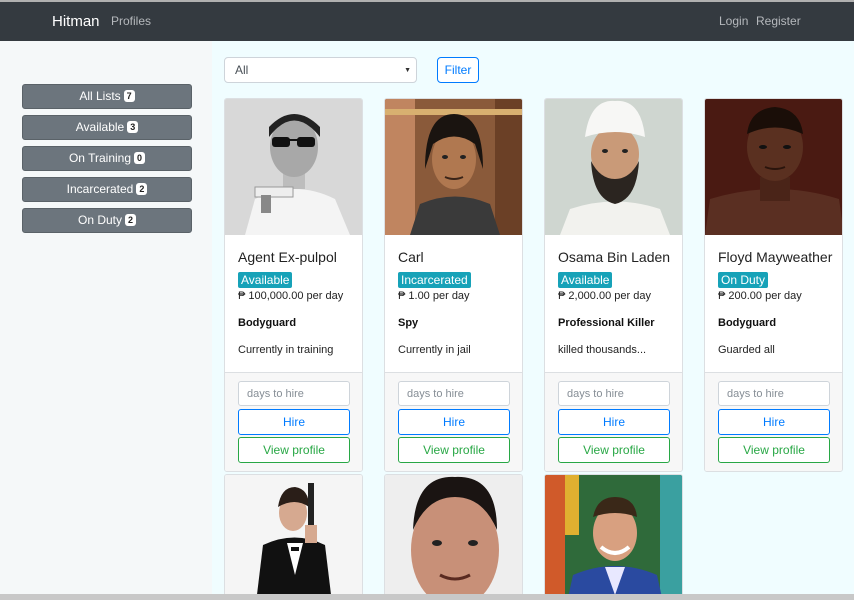  Describe the element at coordinates (434, 296) in the screenshot. I see `hitman-price: ₱ 1.00 per day` at that location.